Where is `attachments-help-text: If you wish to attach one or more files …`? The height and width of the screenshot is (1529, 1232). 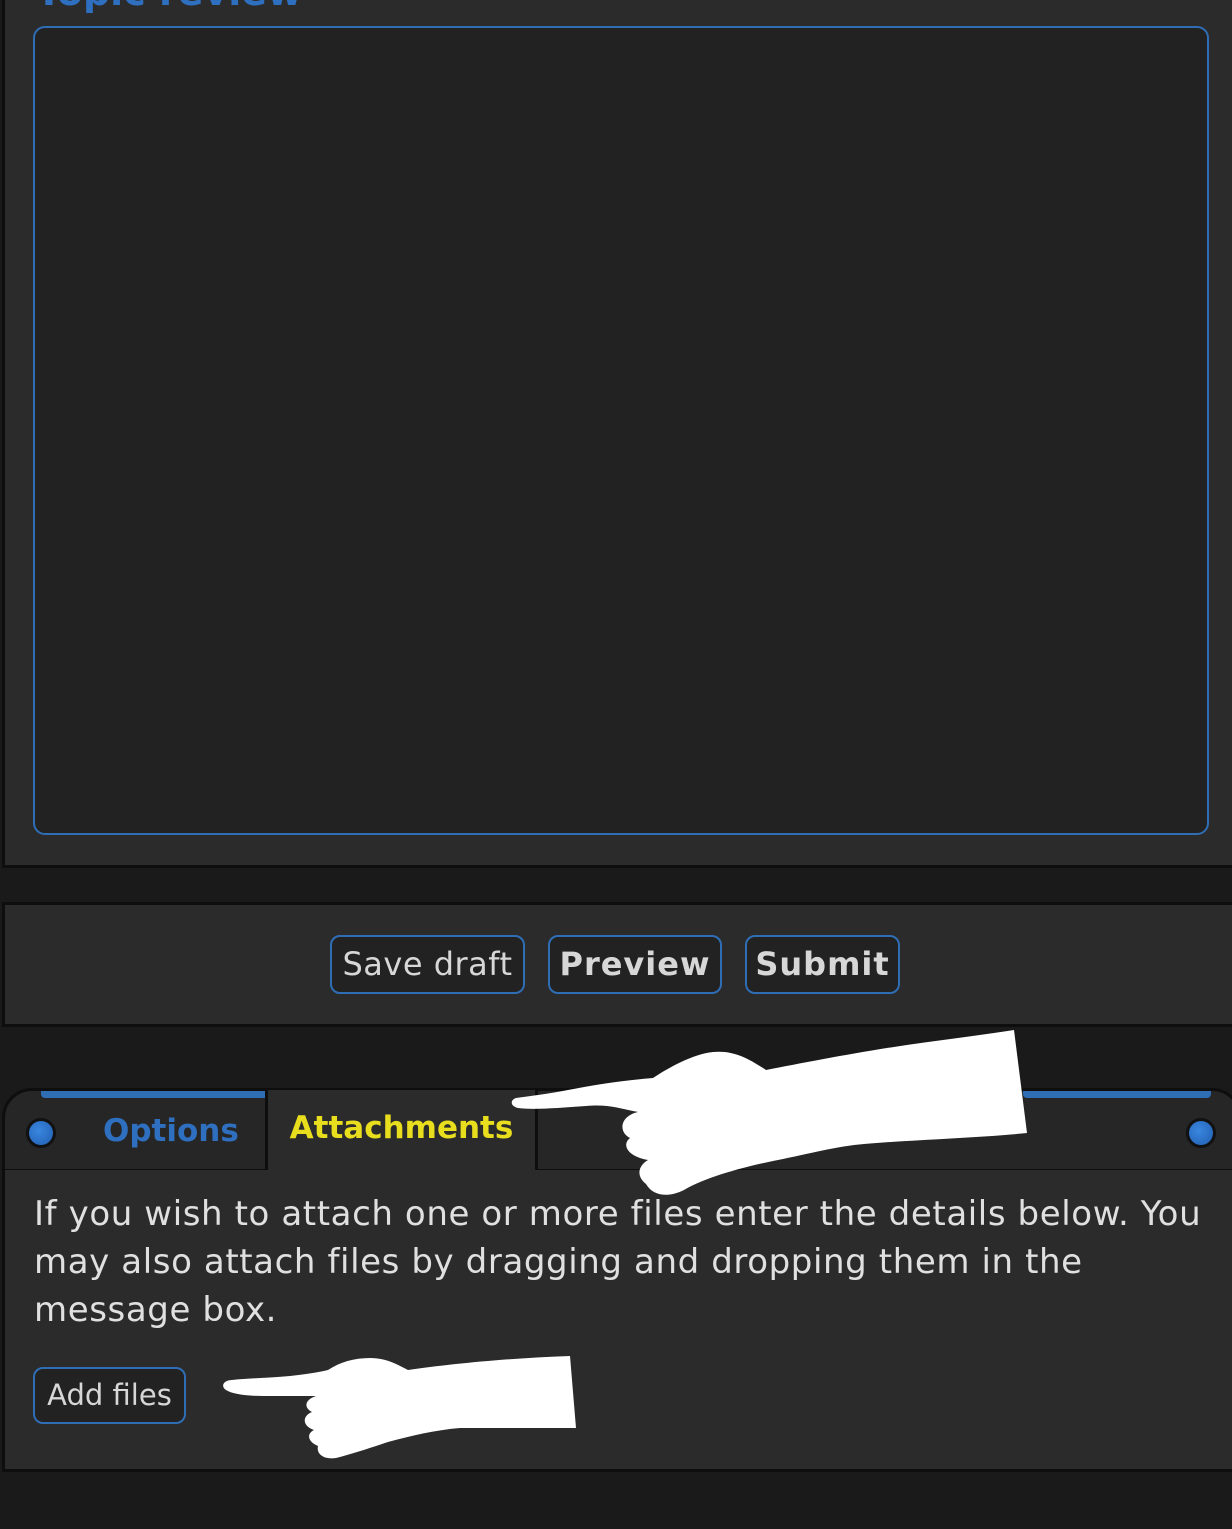
attachments-help-text: If you wish to attach one or more files … is located at coordinates (618, 1262).